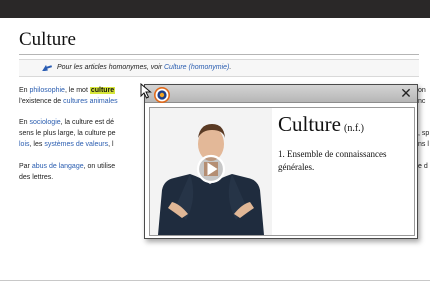  Describe the element at coordinates (230, 67) in the screenshot. I see `hatnote-suffix: .` at that location.